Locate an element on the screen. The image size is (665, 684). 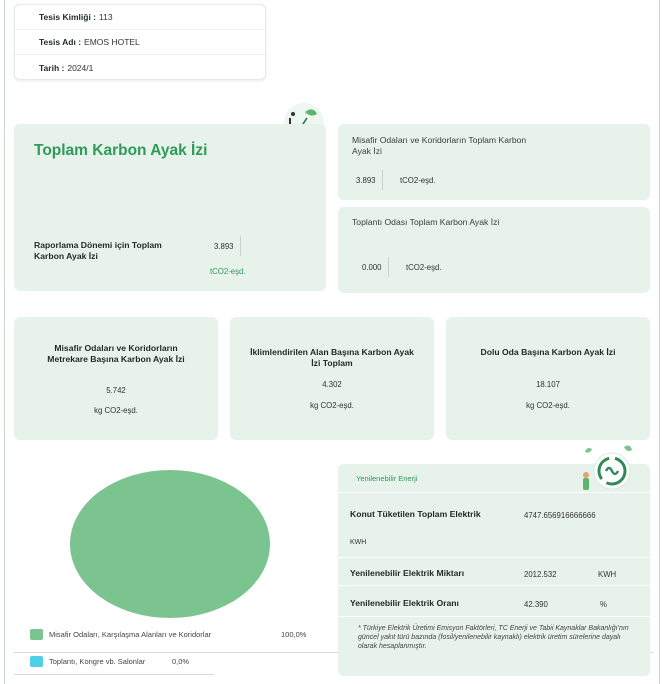
renewable-rate-divider is located at coordinates (494, 616).